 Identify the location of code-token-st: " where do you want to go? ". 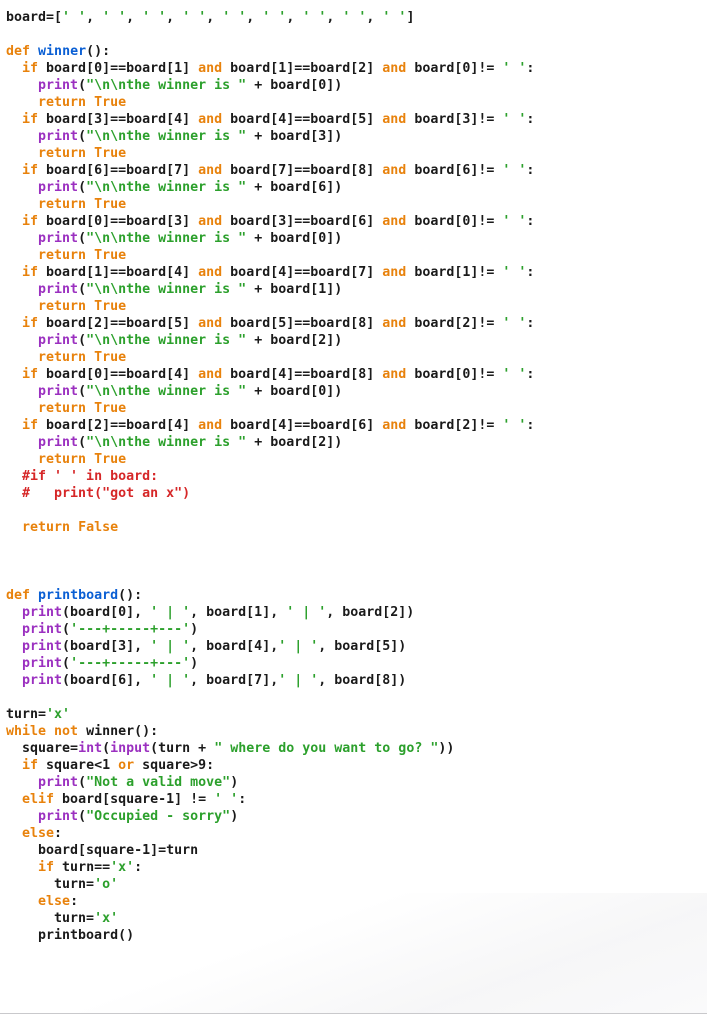
(326, 749).